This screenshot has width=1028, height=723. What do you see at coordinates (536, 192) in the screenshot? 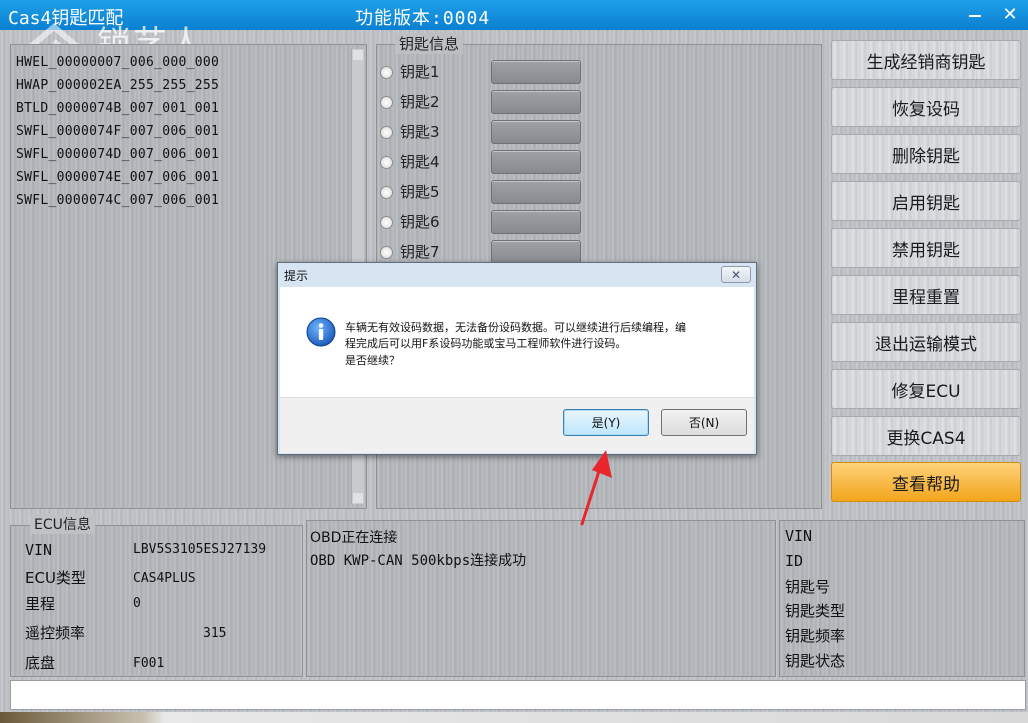
I see `key-5-field` at bounding box center [536, 192].